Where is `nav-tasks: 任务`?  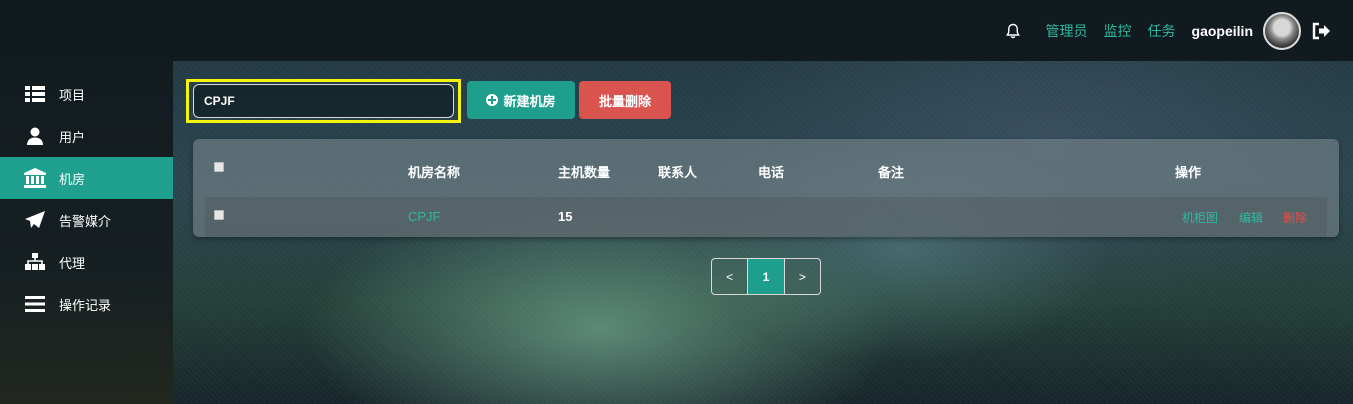
nav-tasks: 任务 is located at coordinates (1162, 31).